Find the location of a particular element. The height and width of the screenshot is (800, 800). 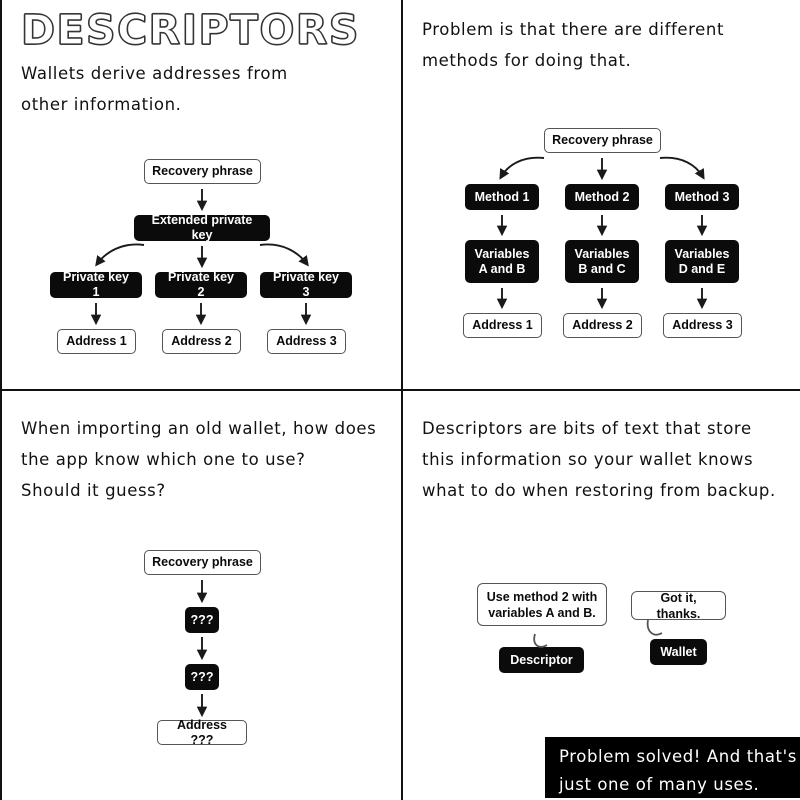

node-recovery-phrase: Recovery phrase is located at coordinates (202, 171).